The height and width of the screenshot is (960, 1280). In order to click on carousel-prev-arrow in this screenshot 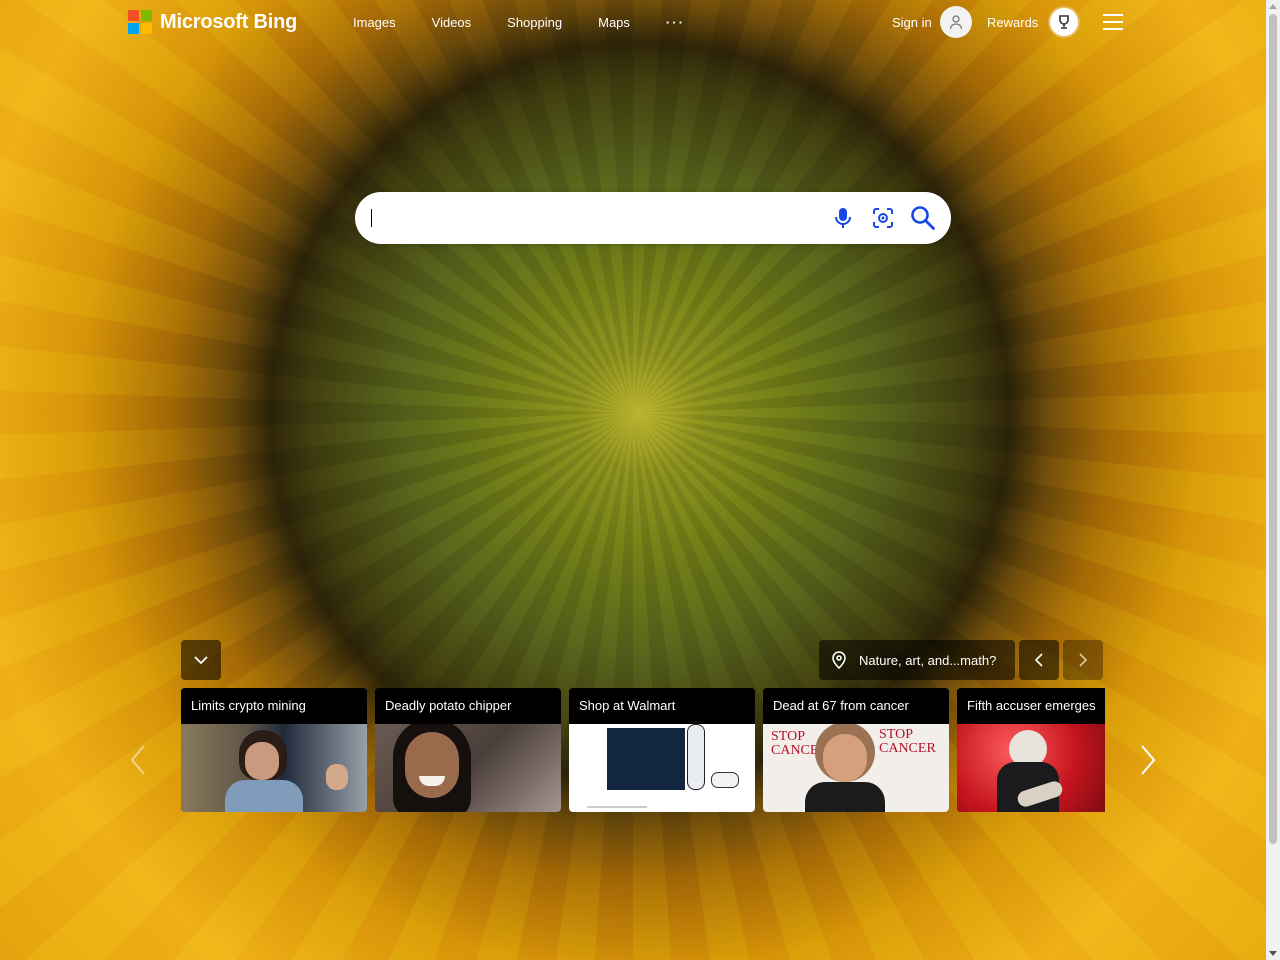, I will do `click(138, 760)`.